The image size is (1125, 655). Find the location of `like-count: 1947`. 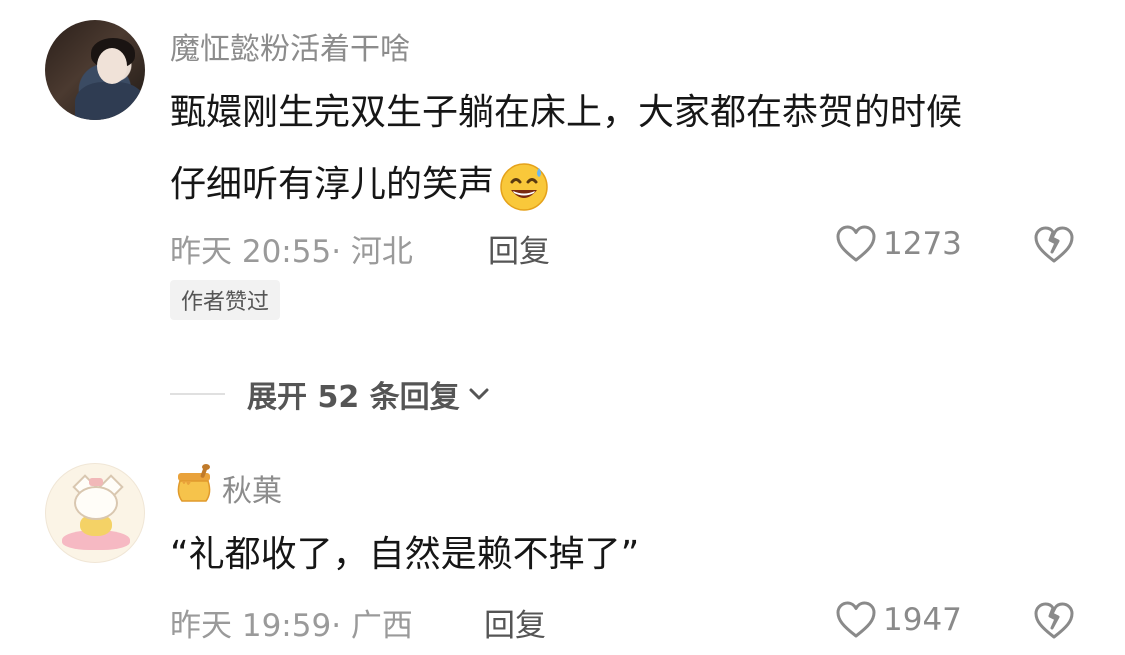

like-count: 1947 is located at coordinates (922, 620).